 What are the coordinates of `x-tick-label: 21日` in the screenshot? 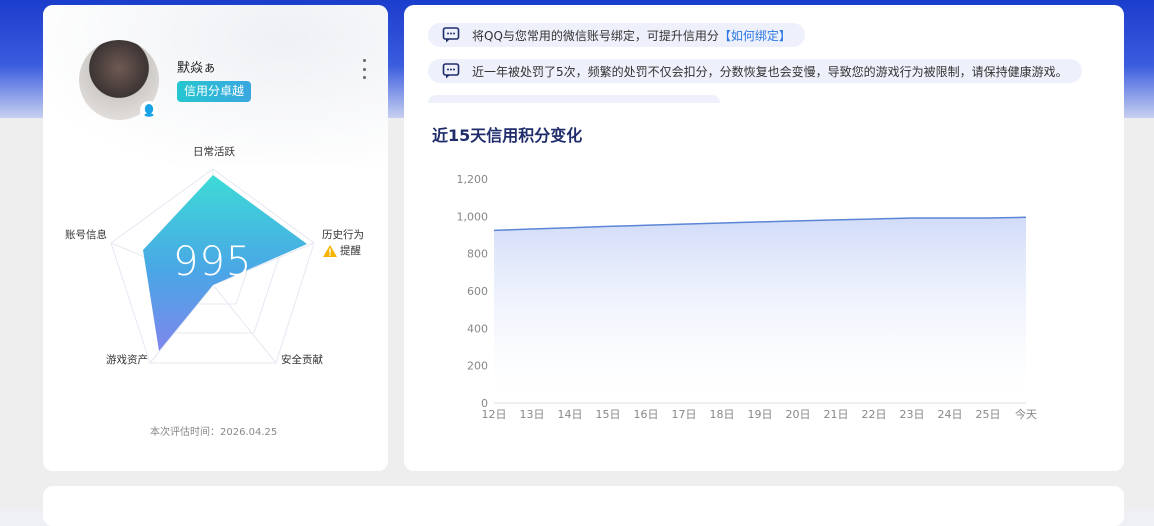 It's located at (836, 414).